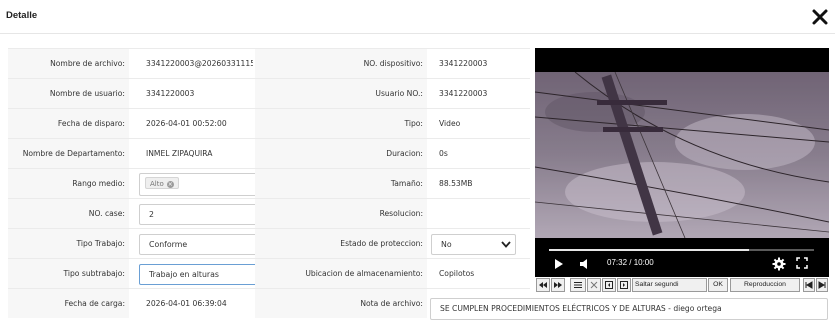  I want to click on size-value: 88.53MB, so click(456, 183).